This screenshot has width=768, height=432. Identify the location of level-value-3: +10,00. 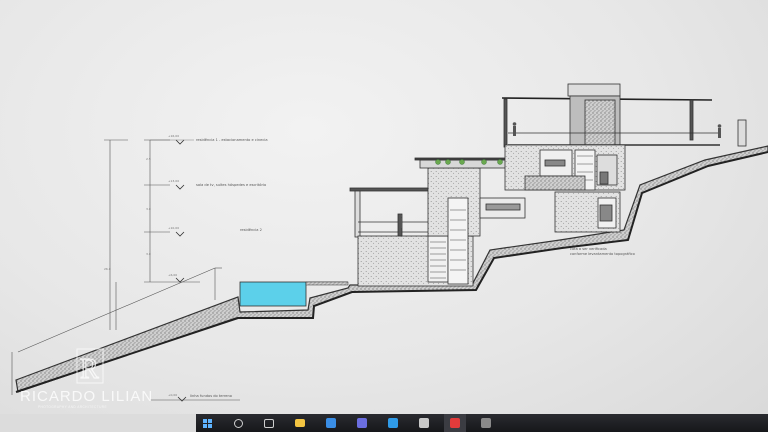
(173, 228).